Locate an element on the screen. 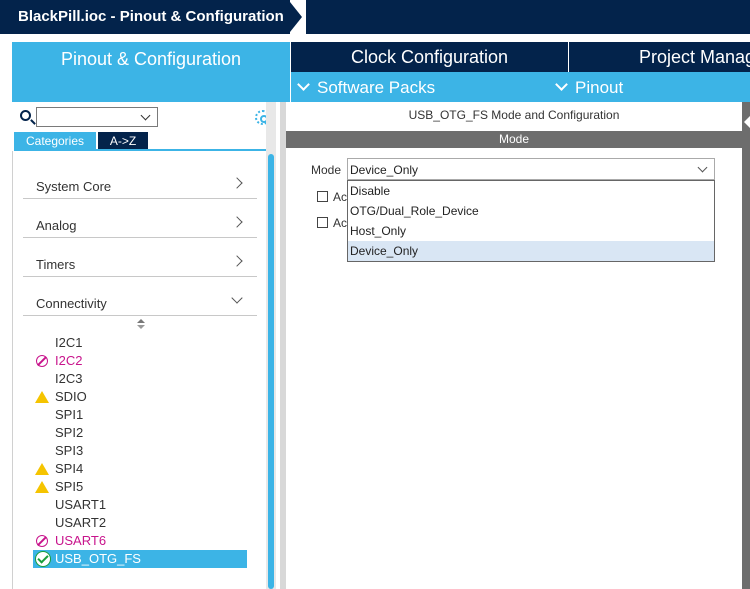 The width and height of the screenshot is (750, 589). peripheral-label: I2C1 is located at coordinates (69, 342).